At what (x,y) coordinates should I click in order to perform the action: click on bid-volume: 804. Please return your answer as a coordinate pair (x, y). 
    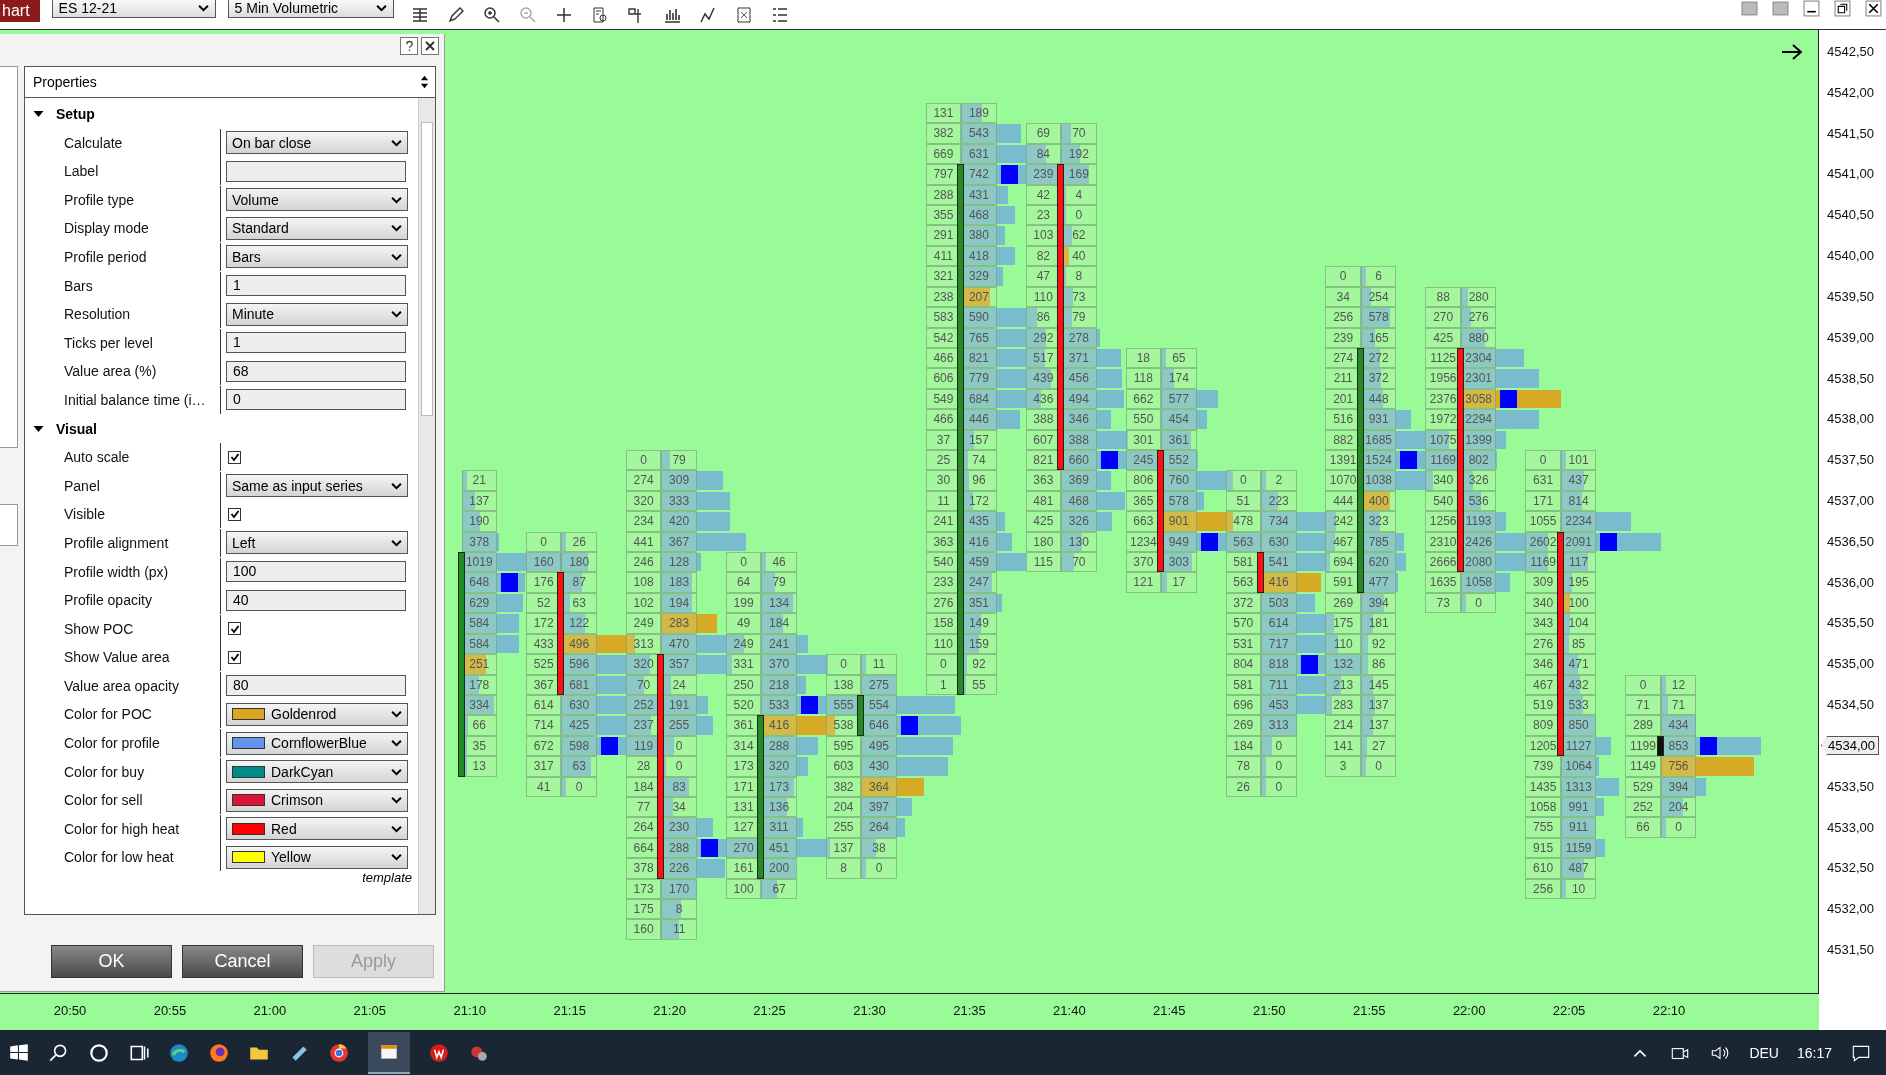
    Looking at the image, I should click on (1243, 664).